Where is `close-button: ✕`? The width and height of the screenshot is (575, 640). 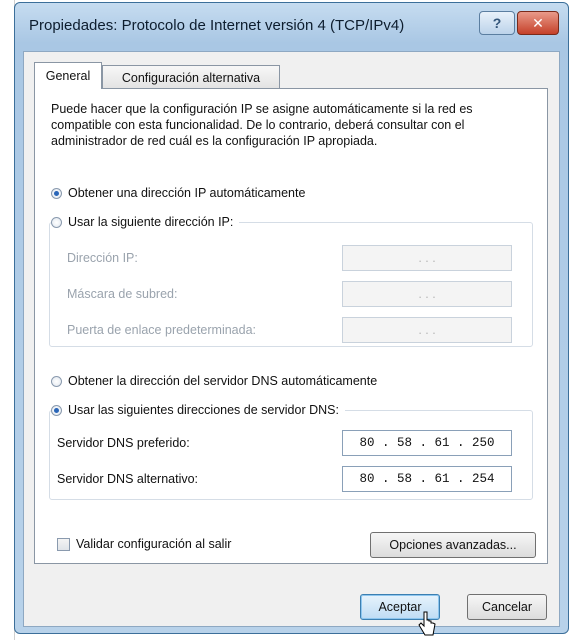
close-button: ✕ is located at coordinates (538, 23).